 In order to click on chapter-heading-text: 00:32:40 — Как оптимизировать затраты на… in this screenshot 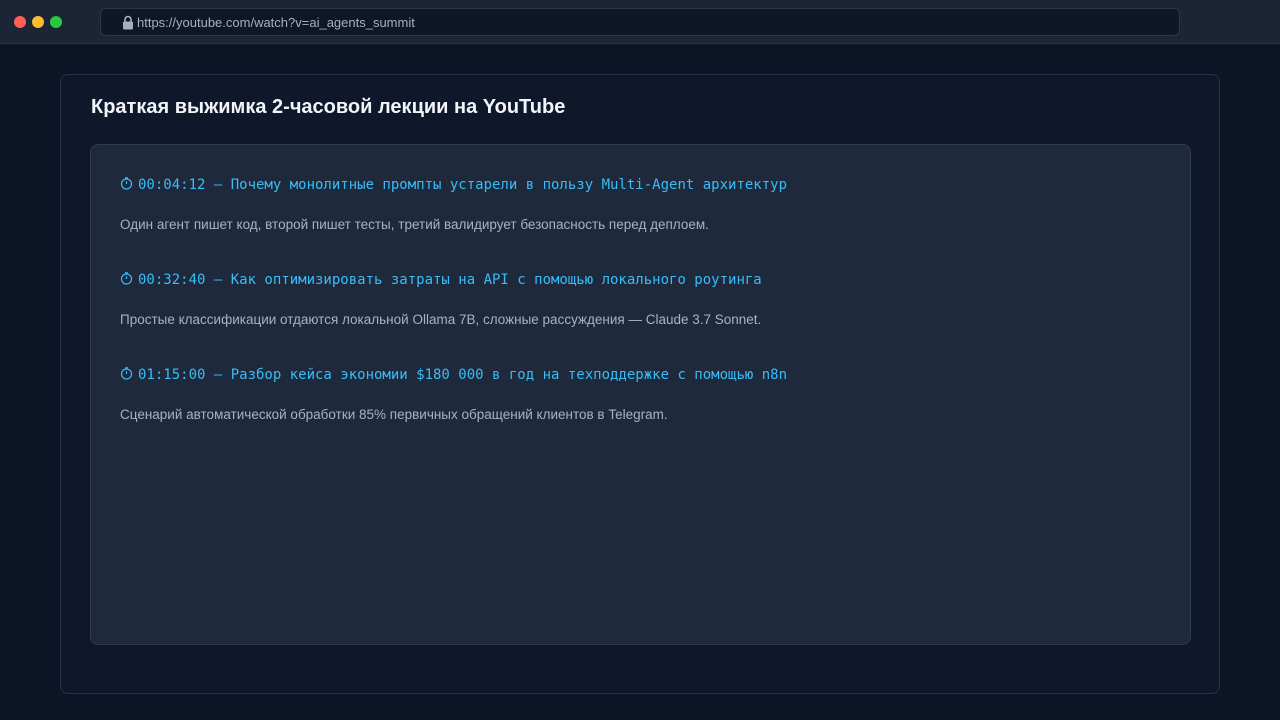, I will do `click(450, 280)`.